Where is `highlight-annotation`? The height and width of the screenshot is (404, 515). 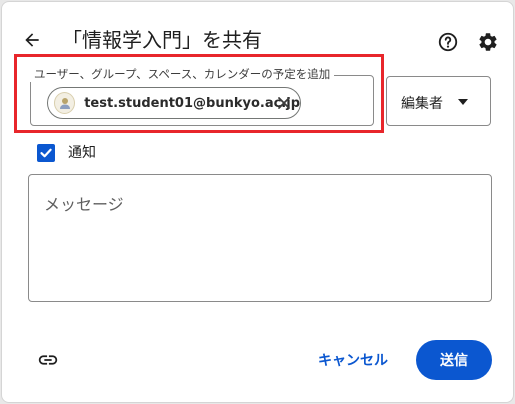
highlight-annotation is located at coordinates (199, 93).